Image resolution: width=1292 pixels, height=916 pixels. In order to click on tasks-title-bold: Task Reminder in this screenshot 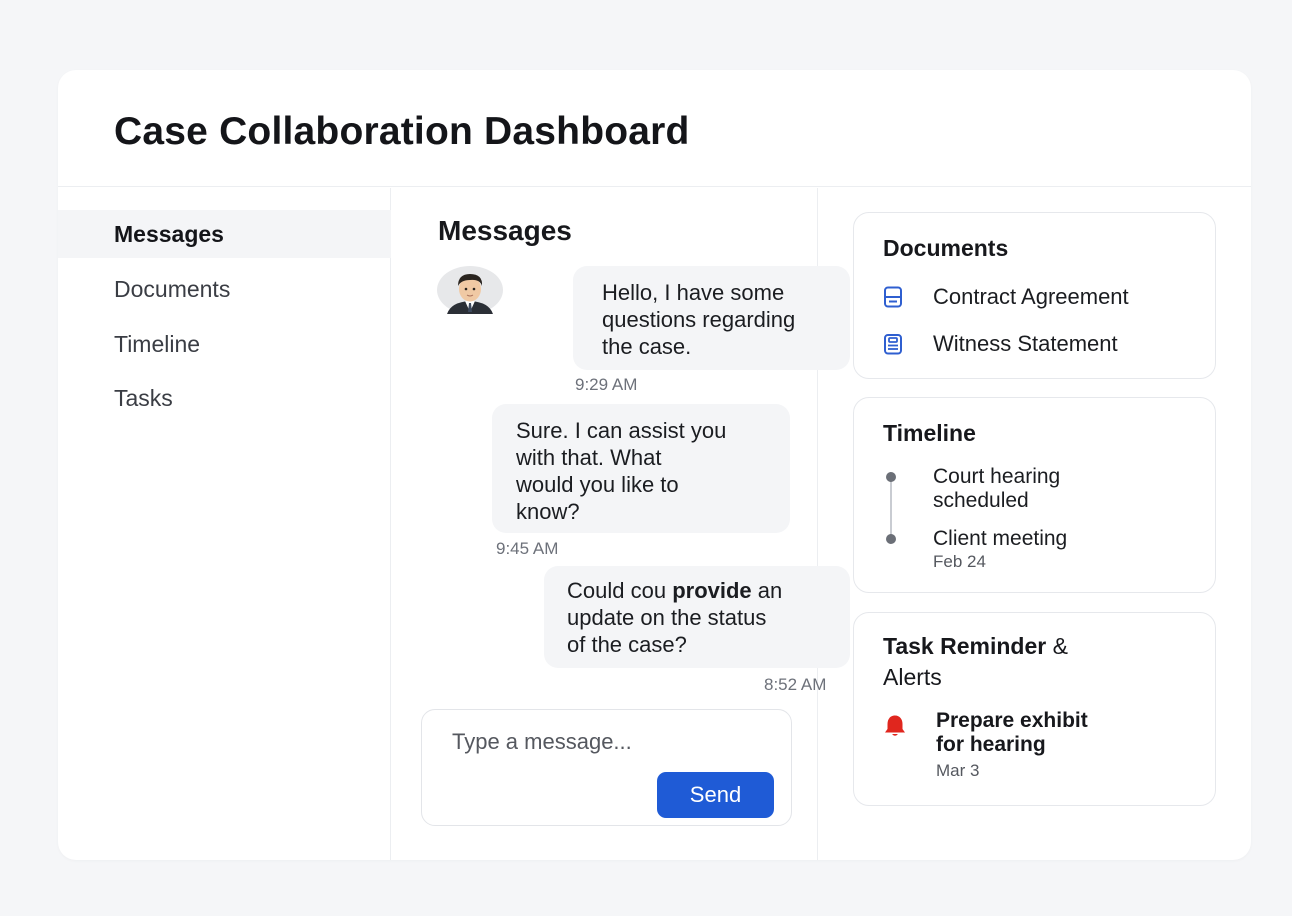, I will do `click(965, 646)`.